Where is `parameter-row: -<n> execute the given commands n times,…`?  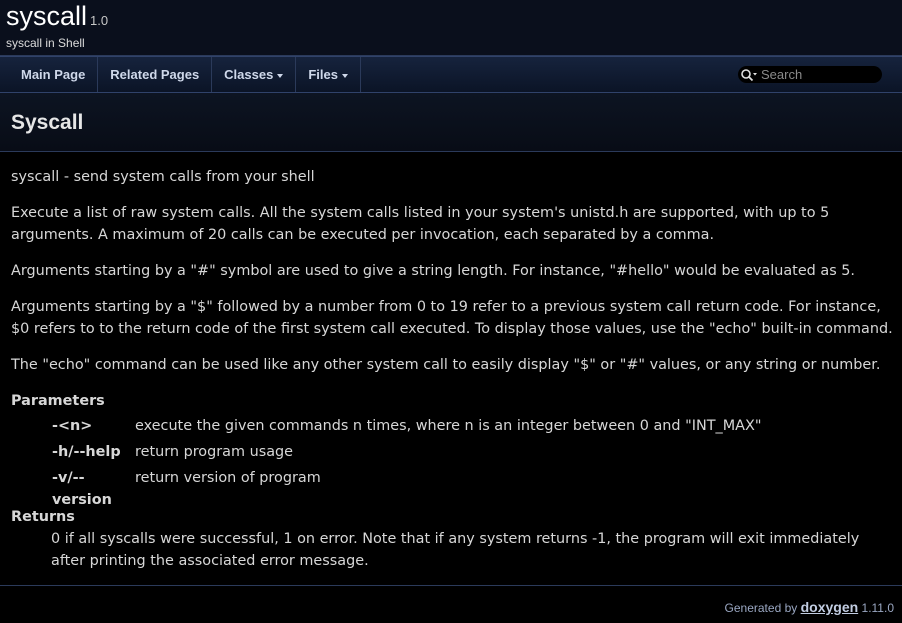
parameter-row: -<n> execute the given commands n times,… is located at coordinates (406, 426).